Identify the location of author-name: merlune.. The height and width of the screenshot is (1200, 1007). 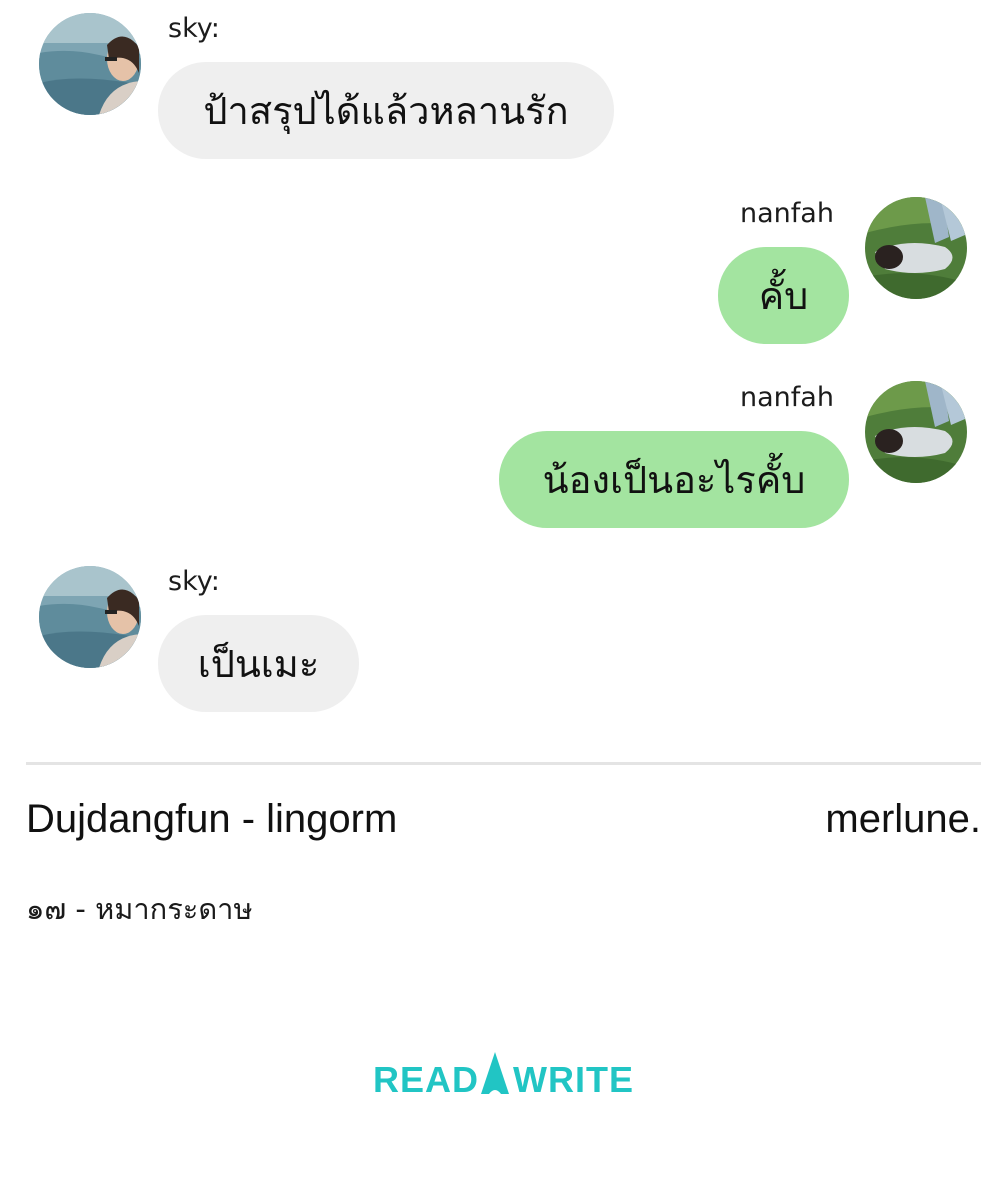
(903, 819).